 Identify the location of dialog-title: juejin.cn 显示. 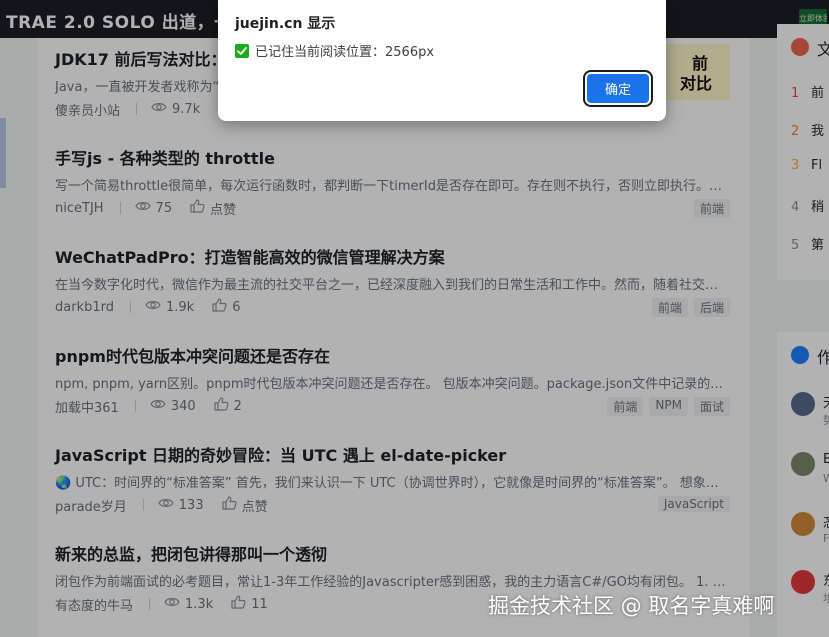
(285, 24).